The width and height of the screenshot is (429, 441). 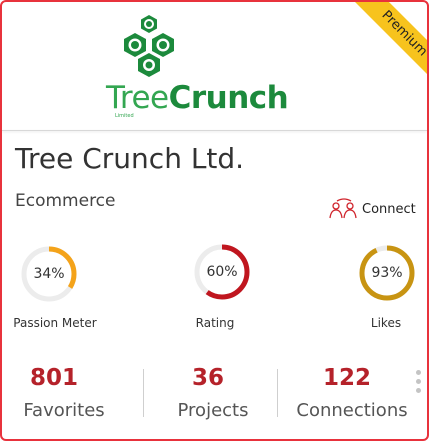 I want to click on passion-meter-gauge: 34%, so click(x=49, y=274).